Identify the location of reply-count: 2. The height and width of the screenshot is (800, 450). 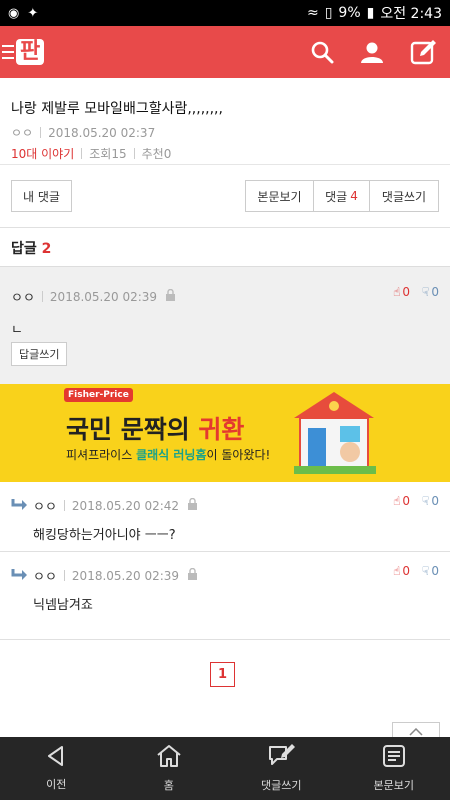
(46, 249).